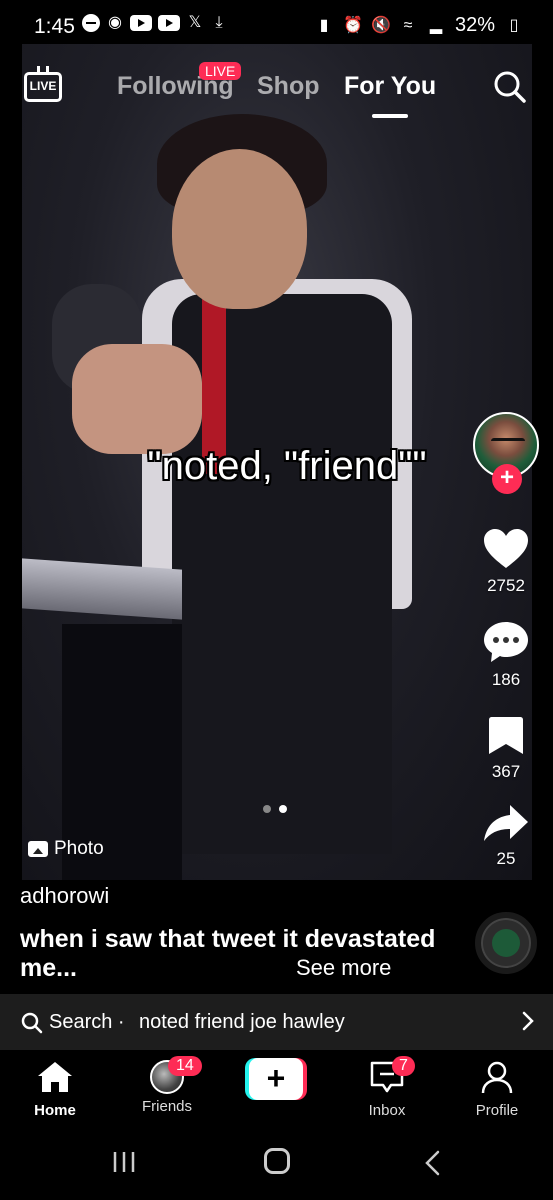  I want to click on top-nav: LIVE Following LIVE Shop For You, so click(276, 90).